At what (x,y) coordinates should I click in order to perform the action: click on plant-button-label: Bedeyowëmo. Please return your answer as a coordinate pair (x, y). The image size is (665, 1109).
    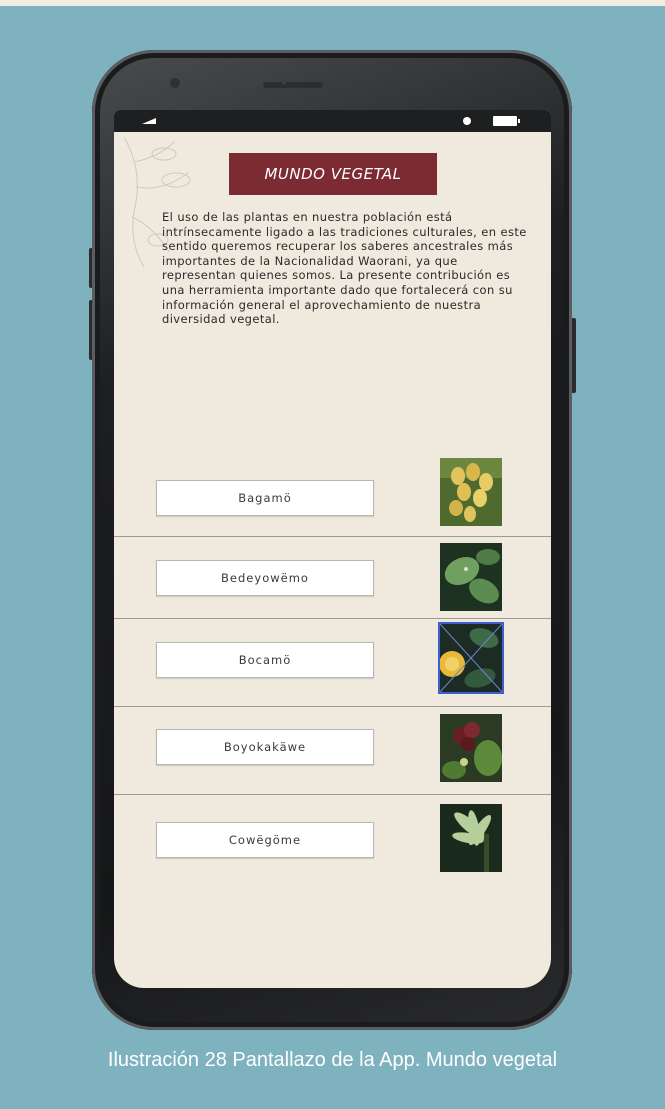
    Looking at the image, I should click on (265, 578).